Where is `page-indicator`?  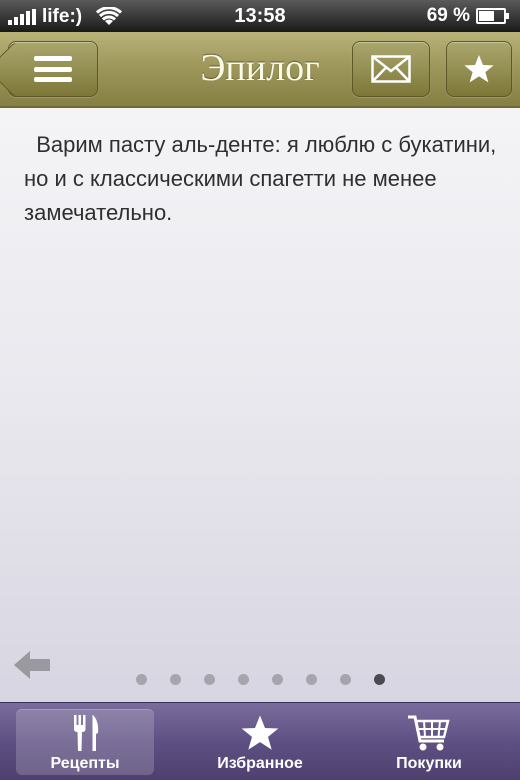 page-indicator is located at coordinates (260, 679).